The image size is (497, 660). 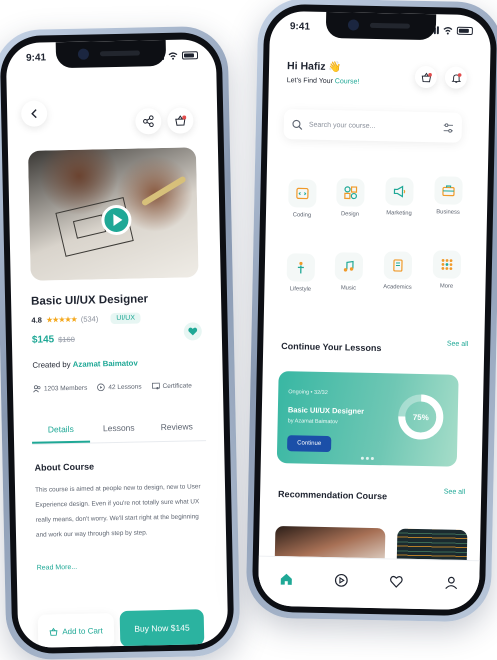 I want to click on category-tag: UI/UX, so click(x=126, y=318).